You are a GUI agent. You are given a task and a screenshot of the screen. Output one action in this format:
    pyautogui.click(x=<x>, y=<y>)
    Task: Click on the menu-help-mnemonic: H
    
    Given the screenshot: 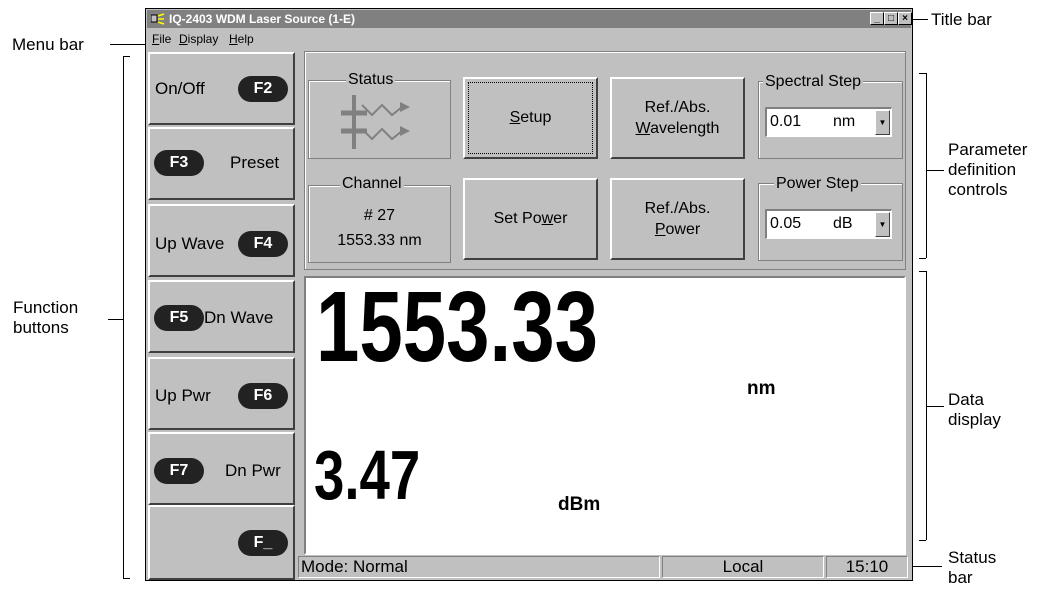 What is the action you would take?
    pyautogui.click(x=233, y=39)
    